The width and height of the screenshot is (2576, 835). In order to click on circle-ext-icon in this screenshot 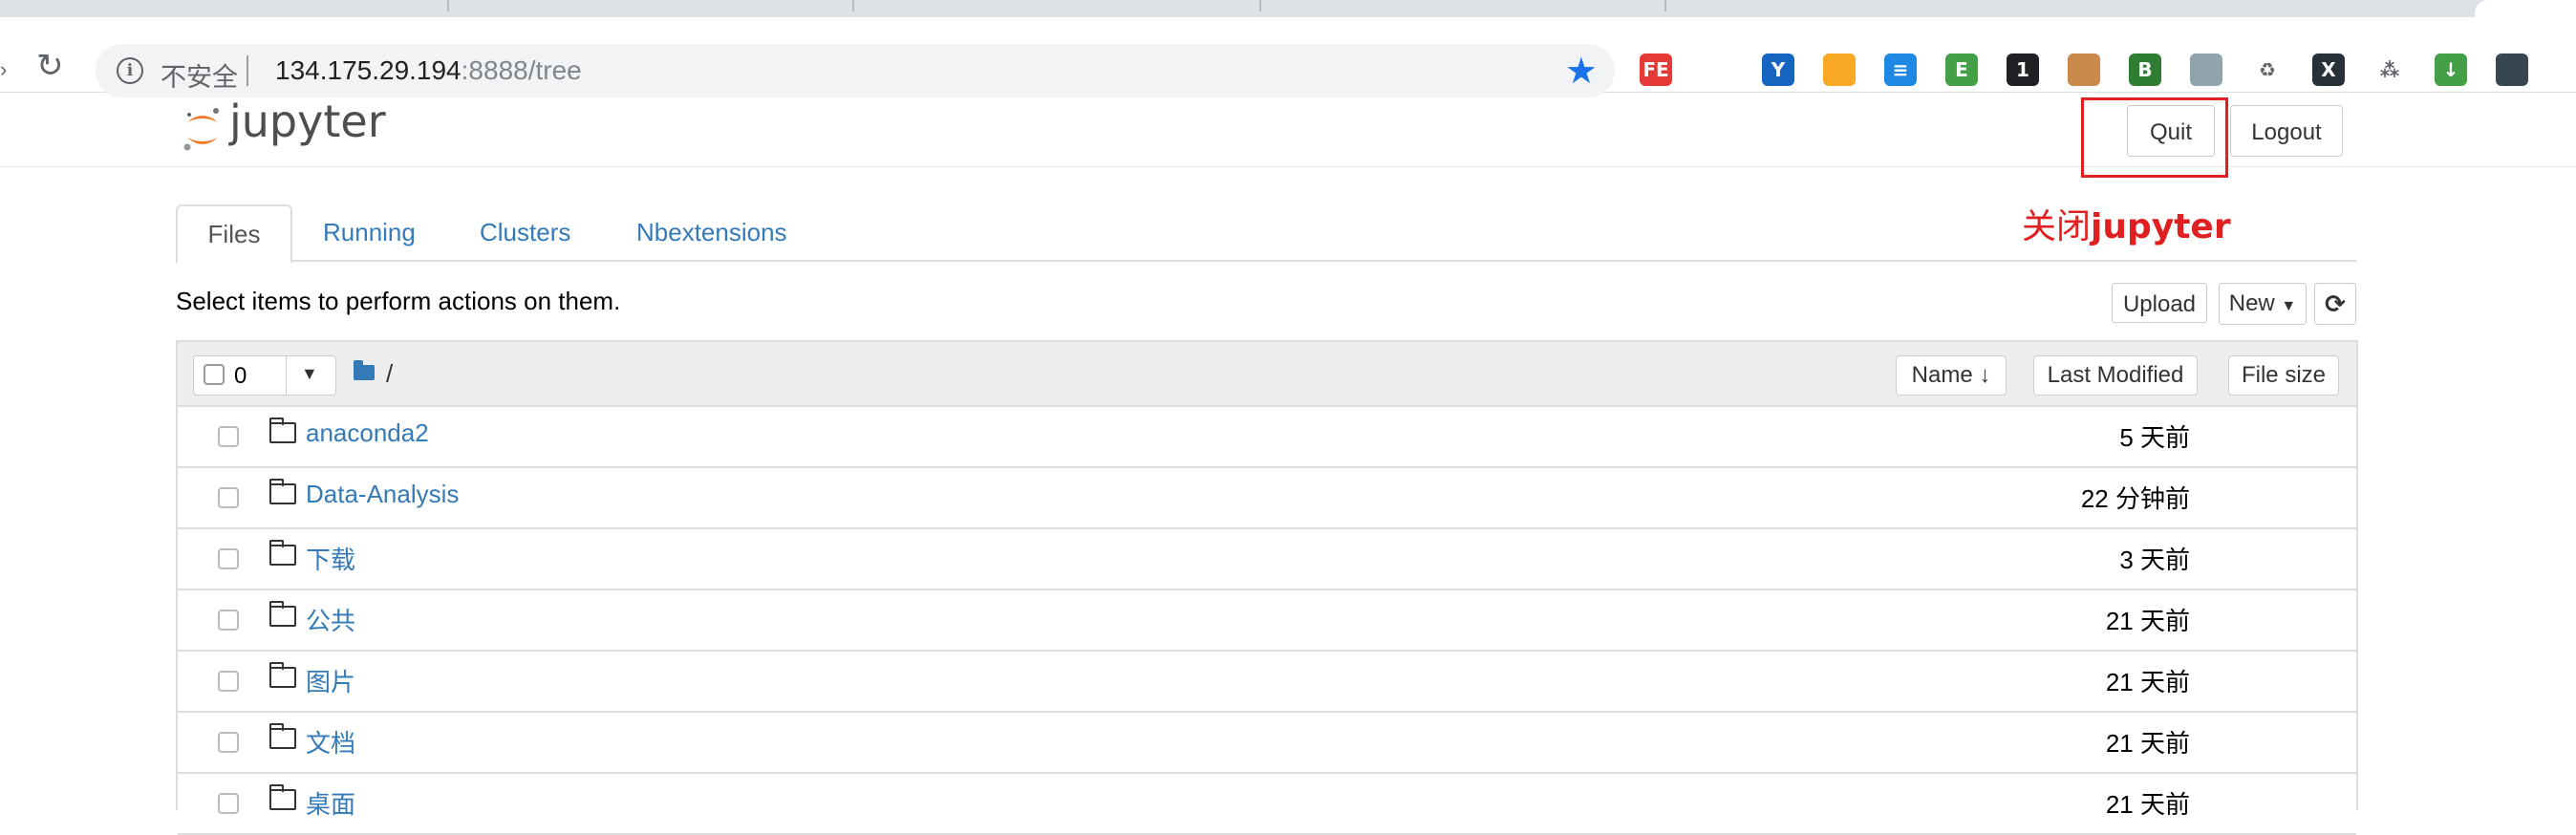, I will do `click(2206, 70)`.